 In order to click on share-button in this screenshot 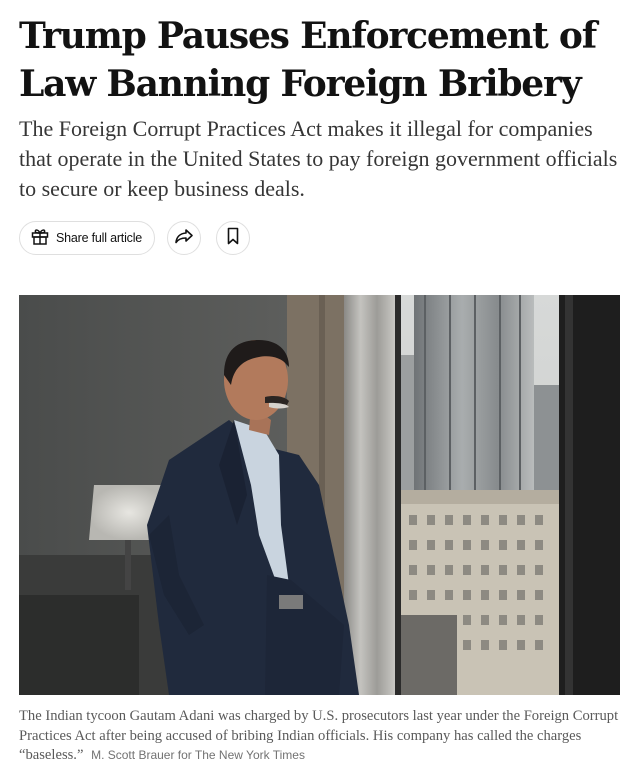, I will do `click(184, 238)`.